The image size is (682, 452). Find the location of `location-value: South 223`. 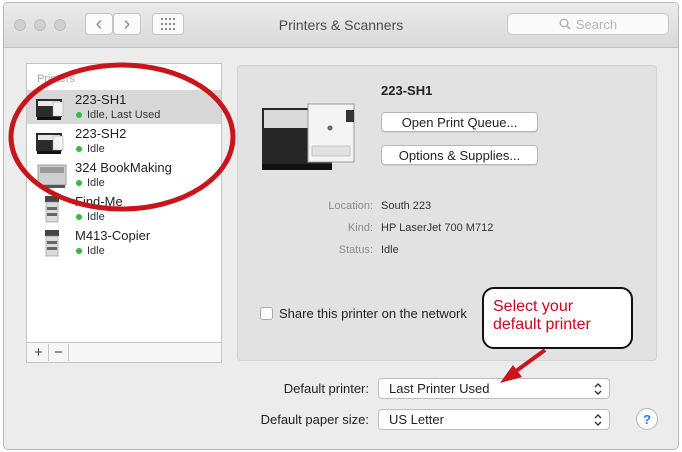

location-value: South 223 is located at coordinates (406, 206).